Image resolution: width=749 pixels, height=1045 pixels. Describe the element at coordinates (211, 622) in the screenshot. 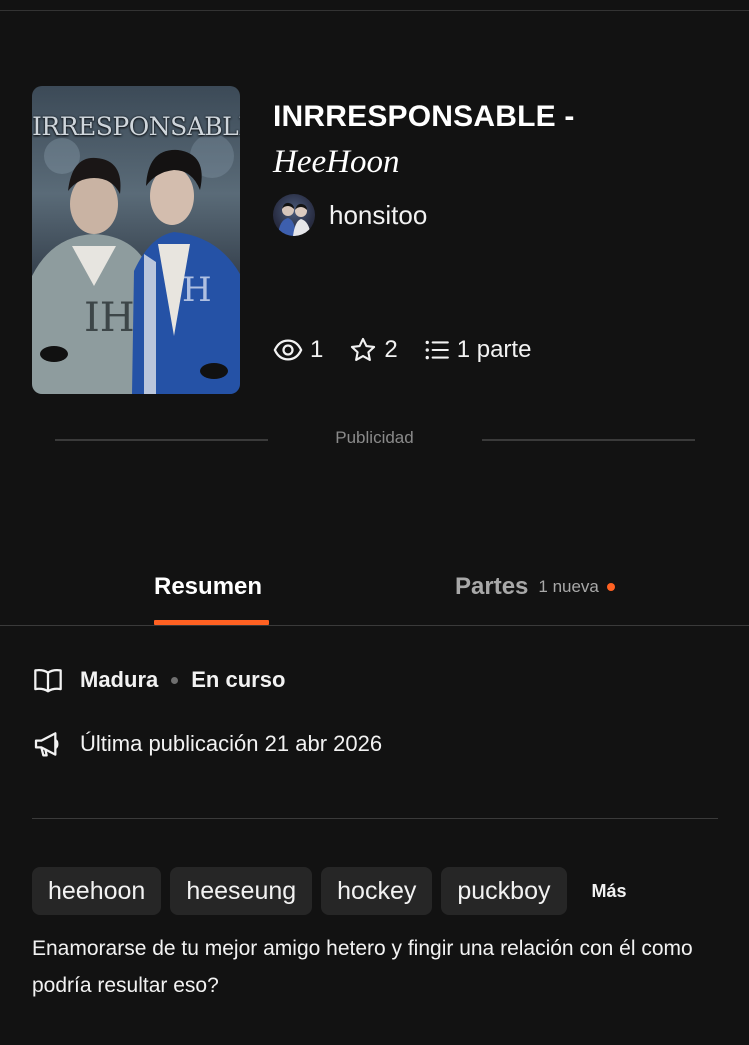

I see `active-tab-indicator` at that location.